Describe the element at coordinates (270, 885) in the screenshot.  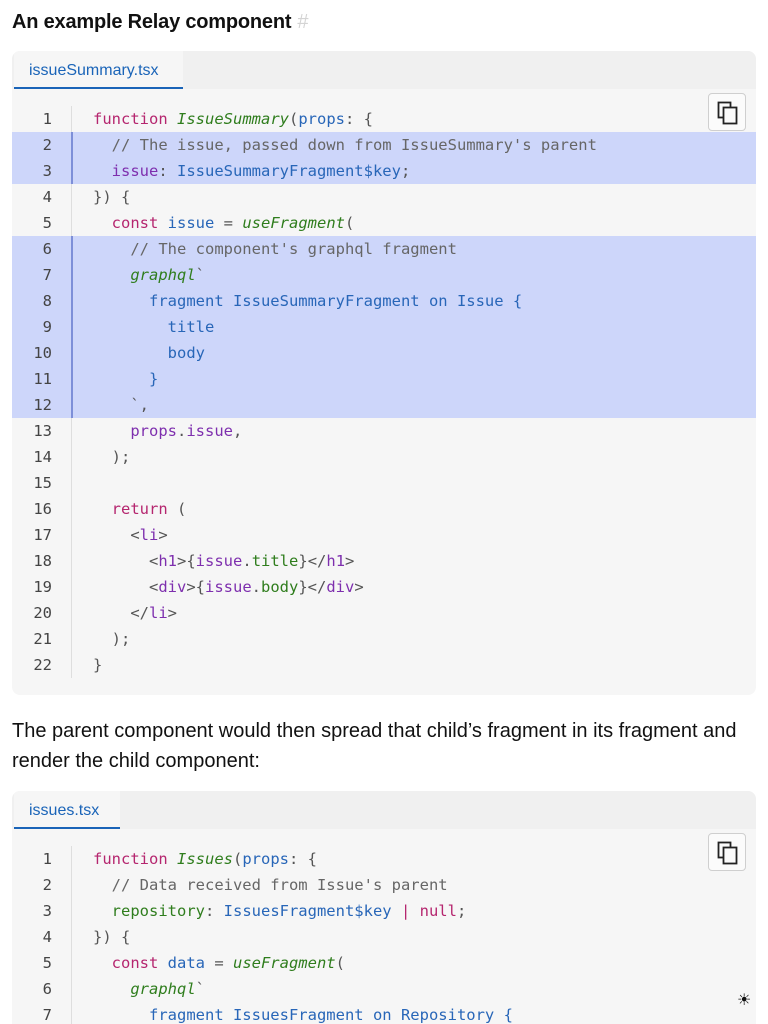
I see `code-text: // Data received from Issue's parent` at that location.